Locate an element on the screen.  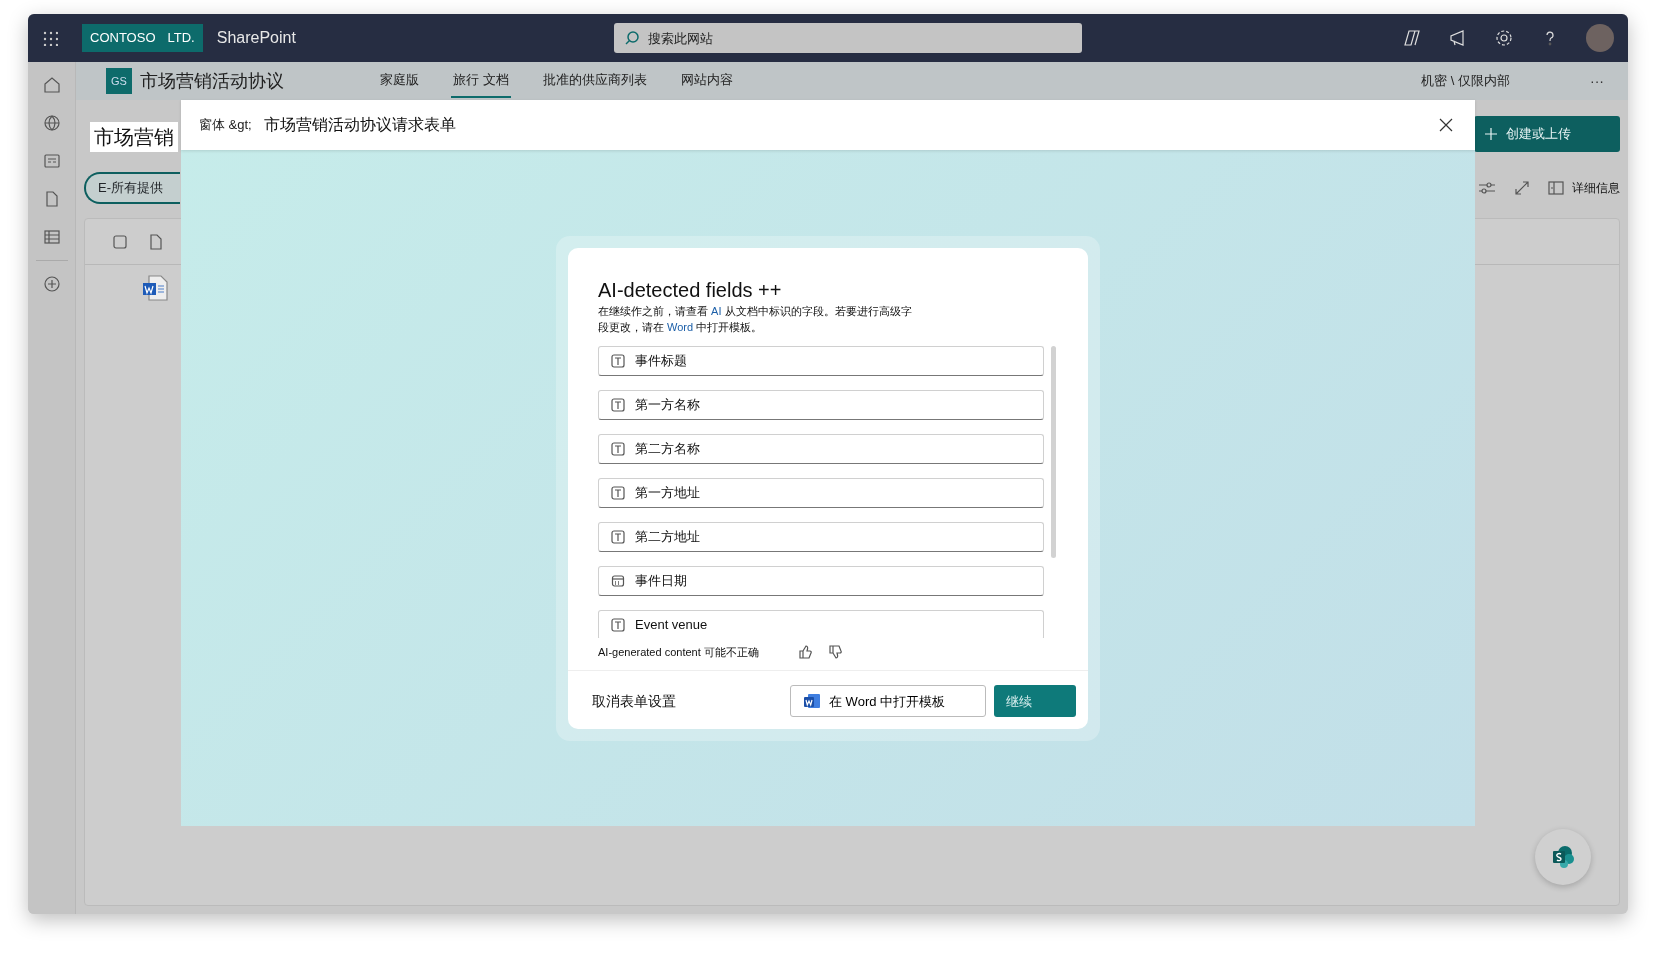
brand-logo: CONTOSO LTD. is located at coordinates (142, 38).